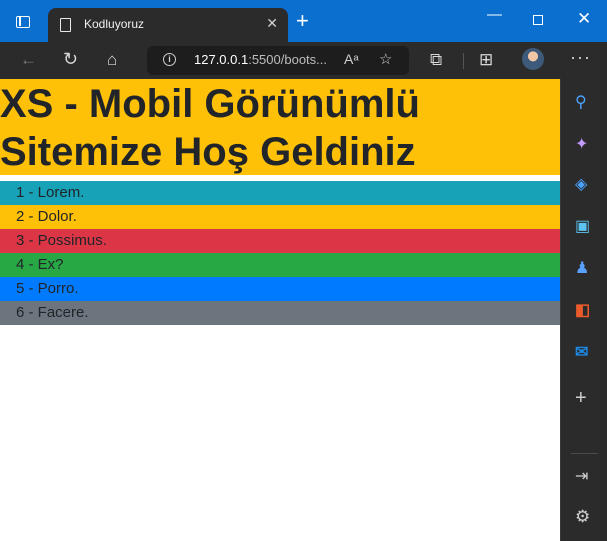  I want to click on office-icon: ◧, so click(582, 311).